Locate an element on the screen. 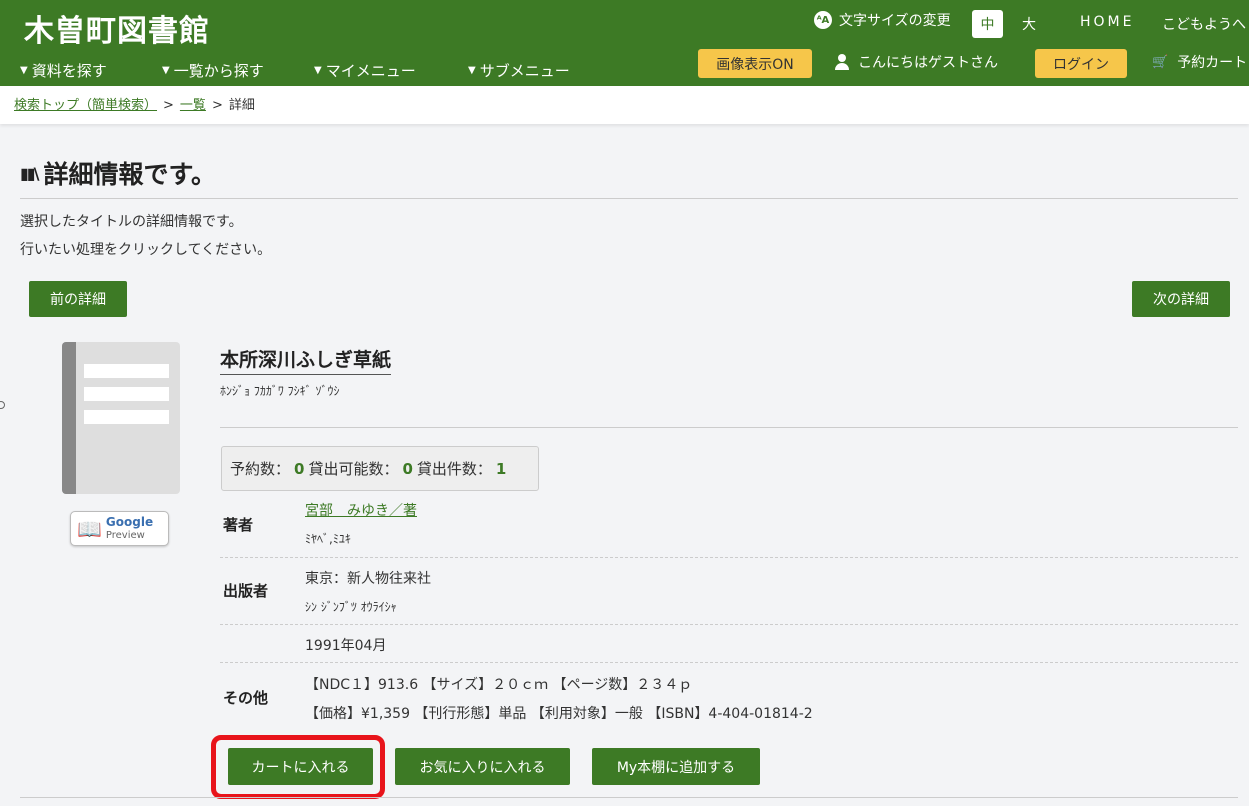 The image size is (1249, 806). main-nav: ▼ 資料を探す ▼ 一覧から探す ▼ マイメニュー ▼ サブメニュー is located at coordinates (295, 70).